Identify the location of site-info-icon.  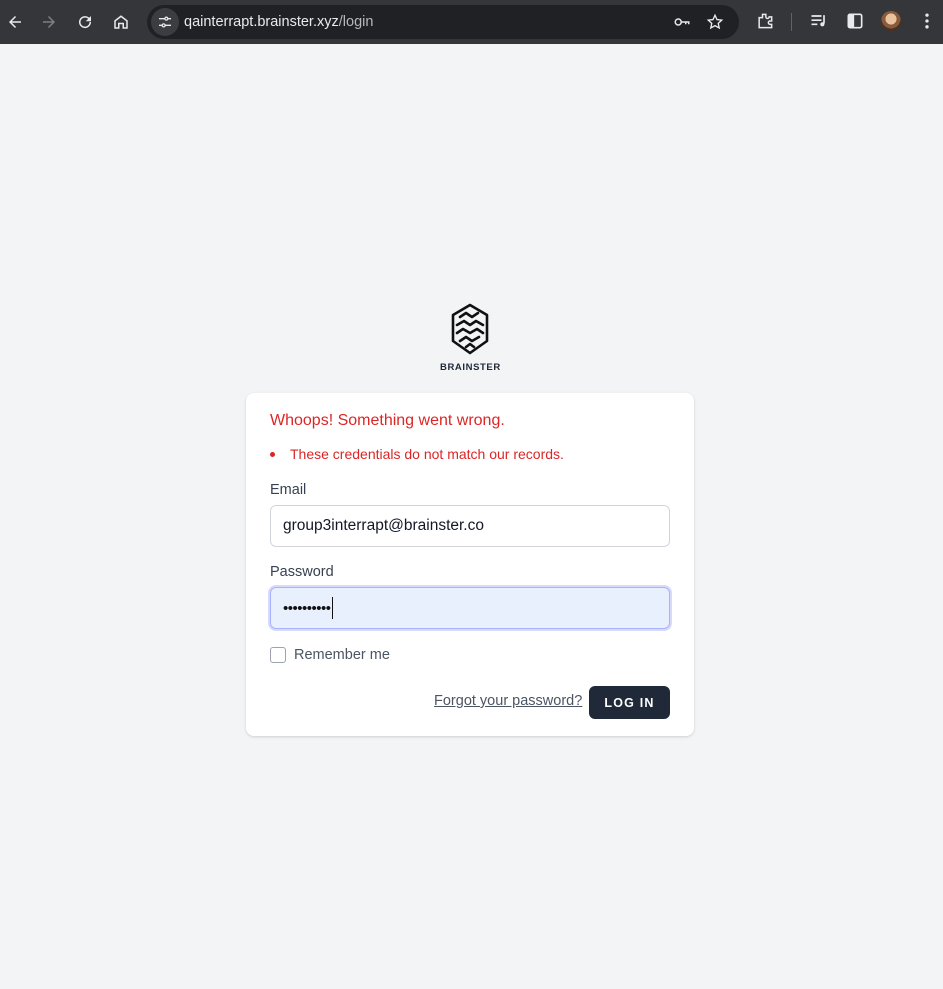
(165, 22).